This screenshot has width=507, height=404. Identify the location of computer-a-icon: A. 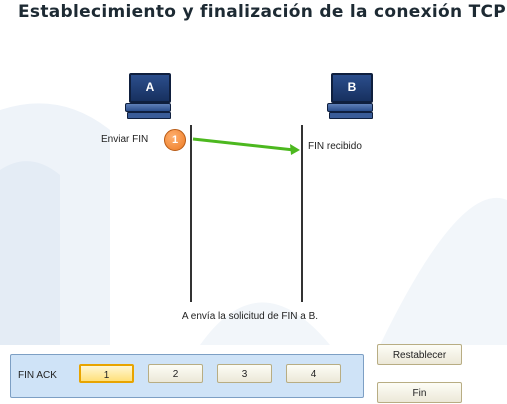
(149, 96).